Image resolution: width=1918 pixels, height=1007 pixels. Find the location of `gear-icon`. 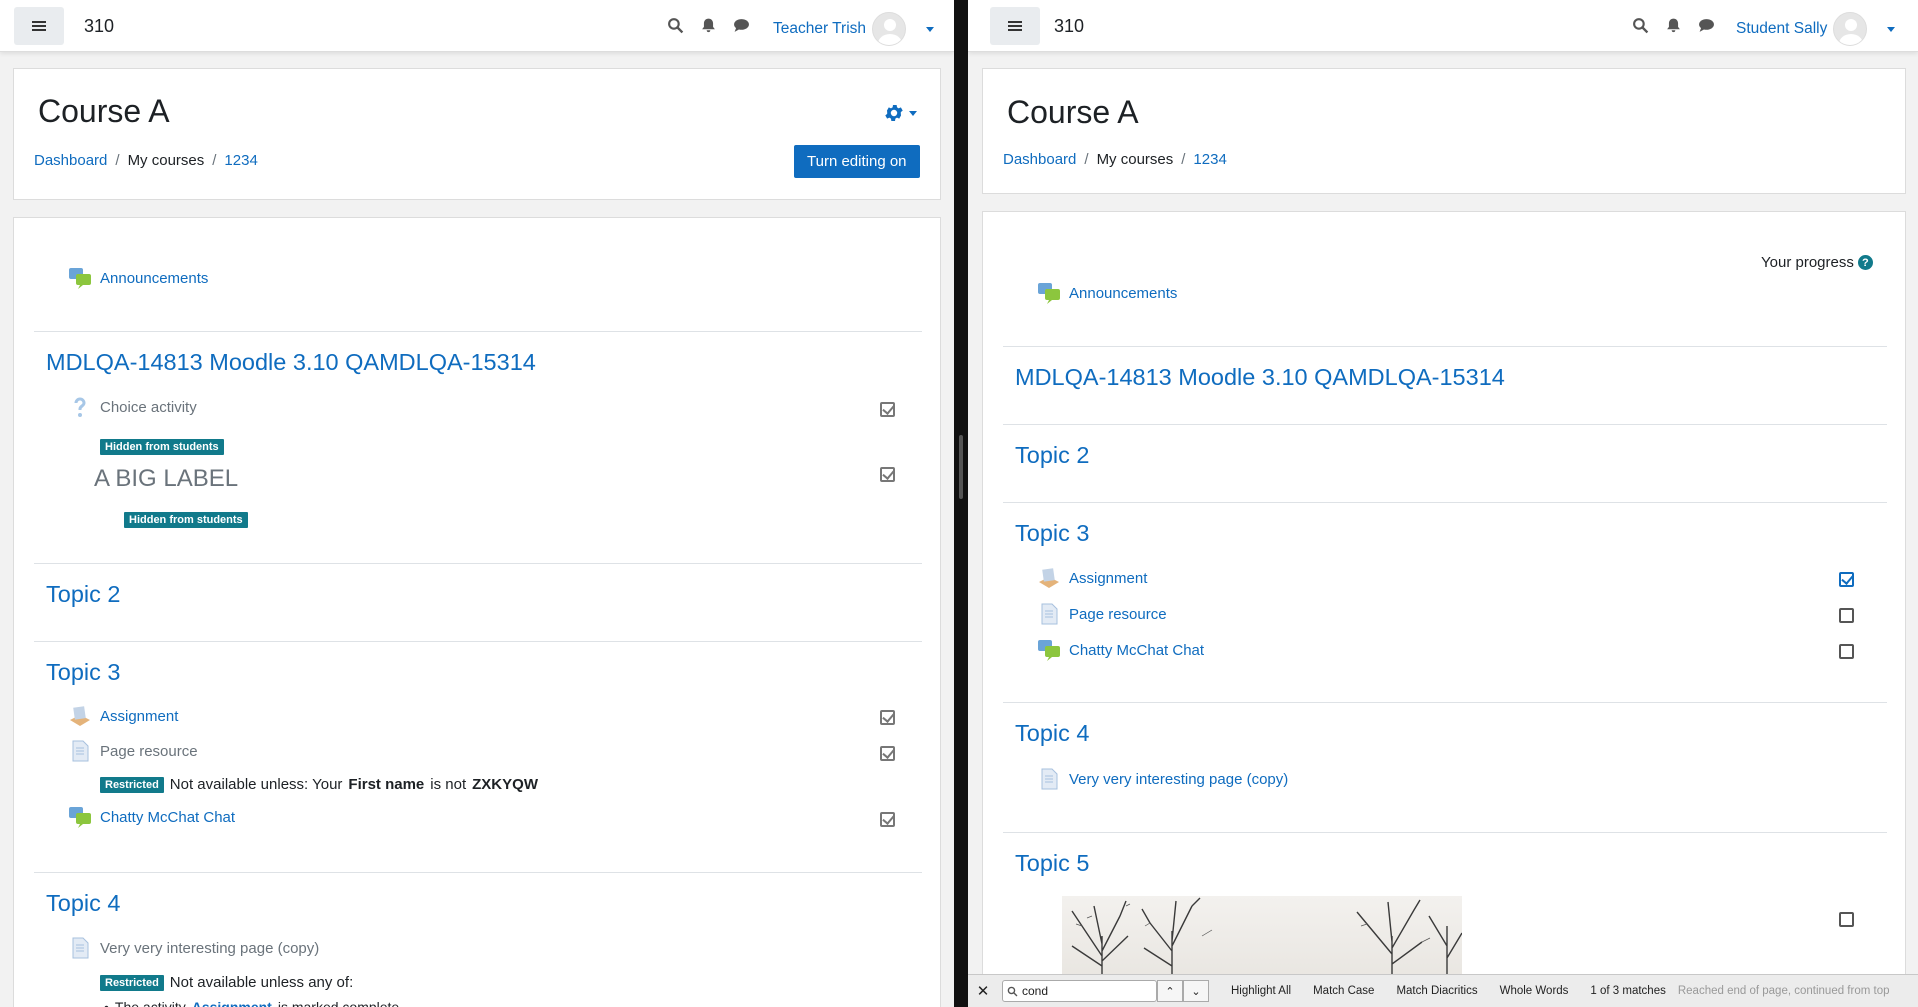

gear-icon is located at coordinates (894, 113).